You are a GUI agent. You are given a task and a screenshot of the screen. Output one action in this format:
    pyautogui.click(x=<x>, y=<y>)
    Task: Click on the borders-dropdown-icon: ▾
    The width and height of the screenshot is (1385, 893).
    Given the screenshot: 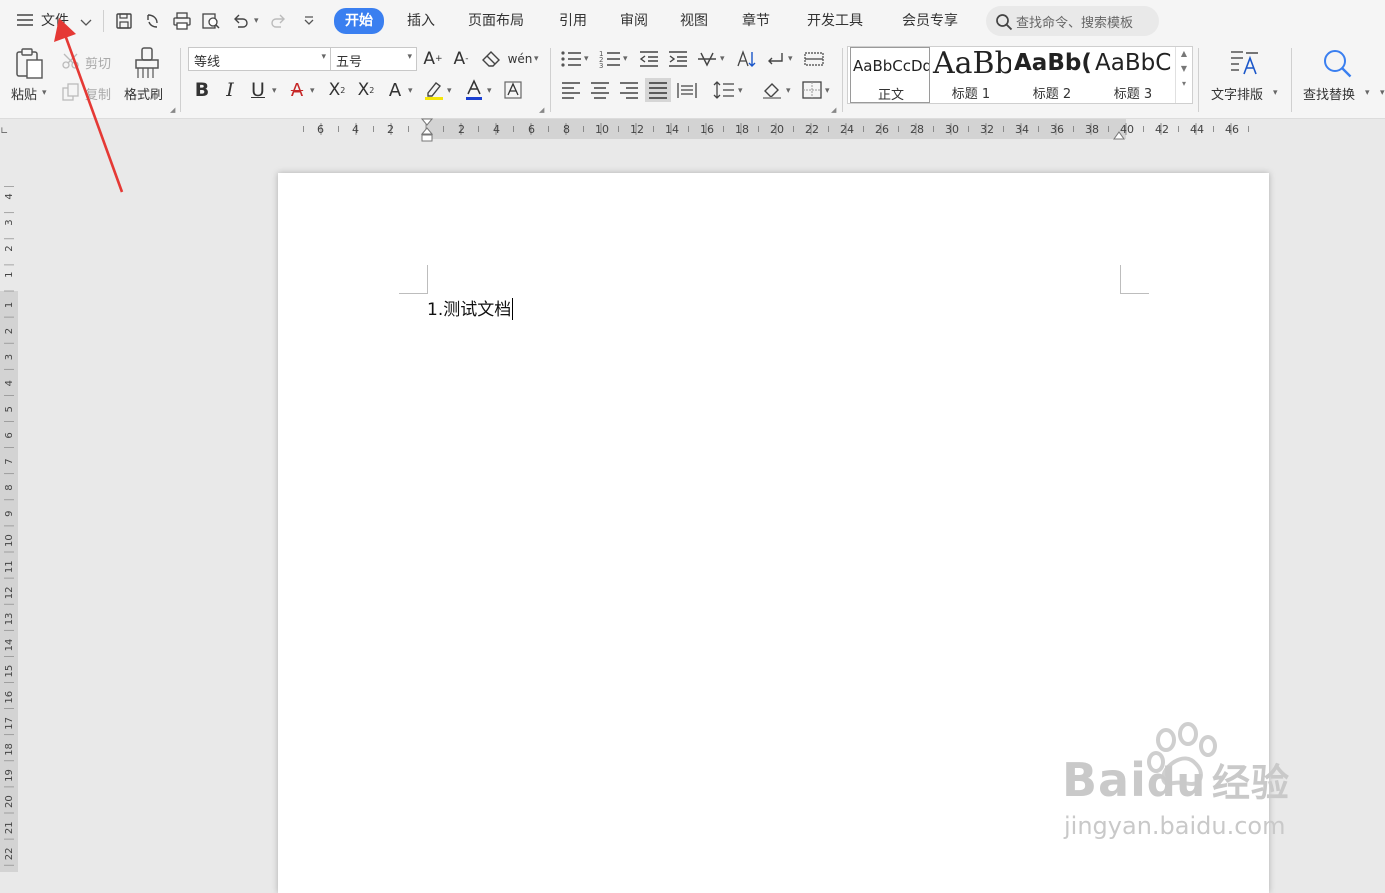 What is the action you would take?
    pyautogui.click(x=827, y=91)
    